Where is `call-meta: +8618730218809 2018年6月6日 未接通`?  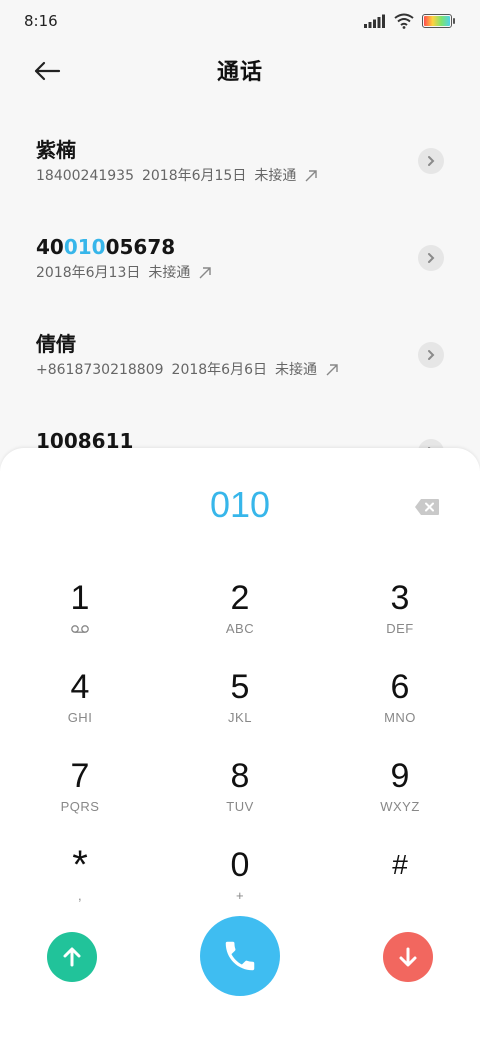
call-meta: +8618730218809 2018年6月6日 未接通 is located at coordinates (240, 370).